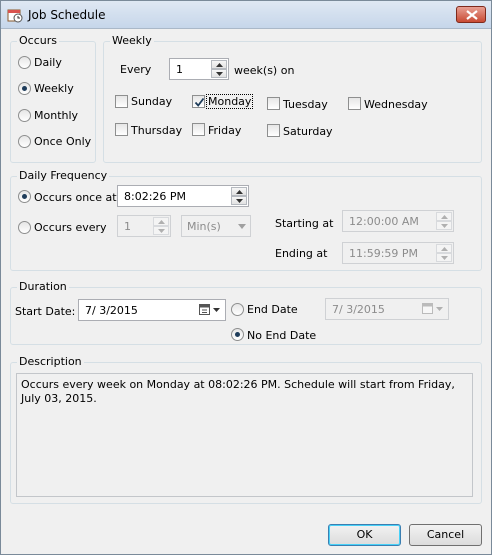 The height and width of the screenshot is (555, 492). I want to click on tuesday-checkbox, so click(273, 103).